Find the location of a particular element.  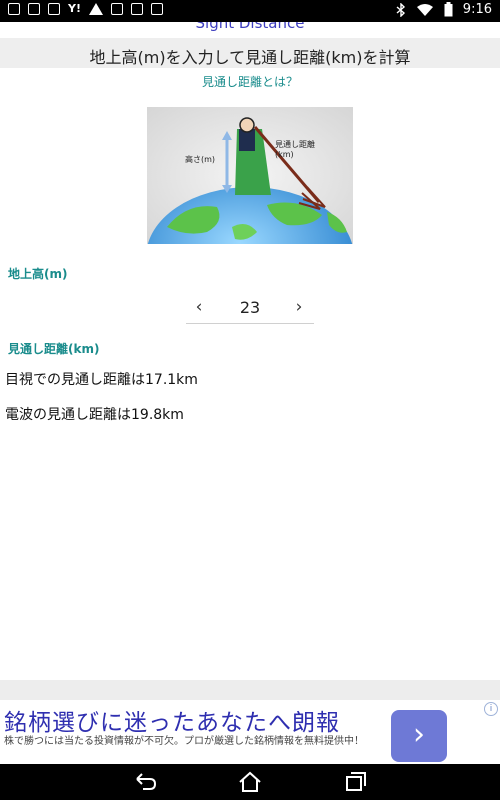

app-title: Sight Distance is located at coordinates (250, 27).